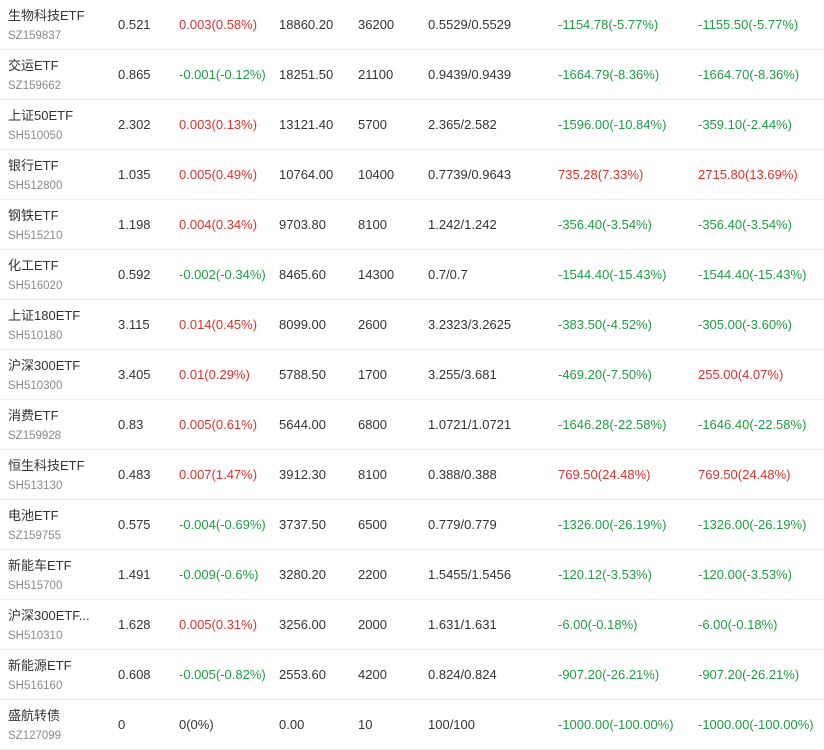 Image resolution: width=824 pixels, height=750 pixels. Describe the element at coordinates (196, 724) in the screenshot. I see `daily-change: 0(0%)` at that location.